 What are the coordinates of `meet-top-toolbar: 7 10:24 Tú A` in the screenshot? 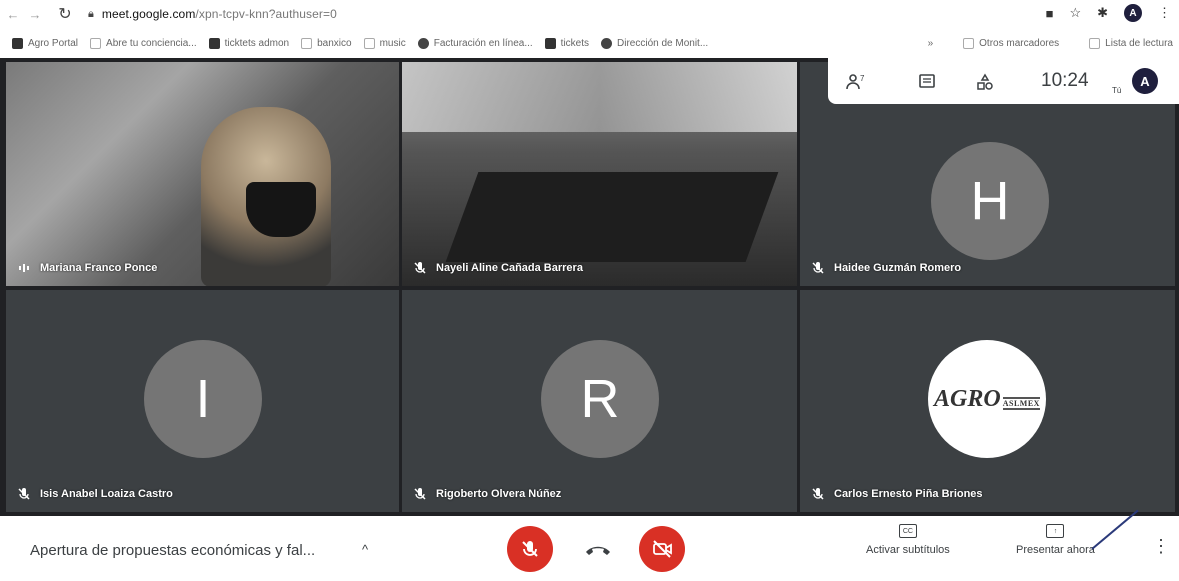 It's located at (1003, 81).